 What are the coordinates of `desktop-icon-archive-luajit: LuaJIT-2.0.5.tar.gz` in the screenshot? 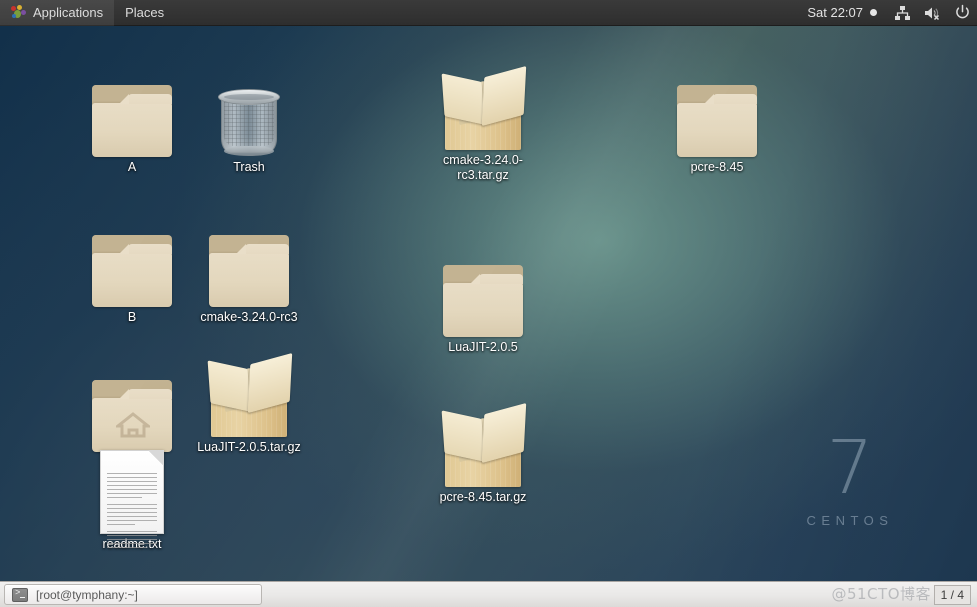 It's located at (249, 398).